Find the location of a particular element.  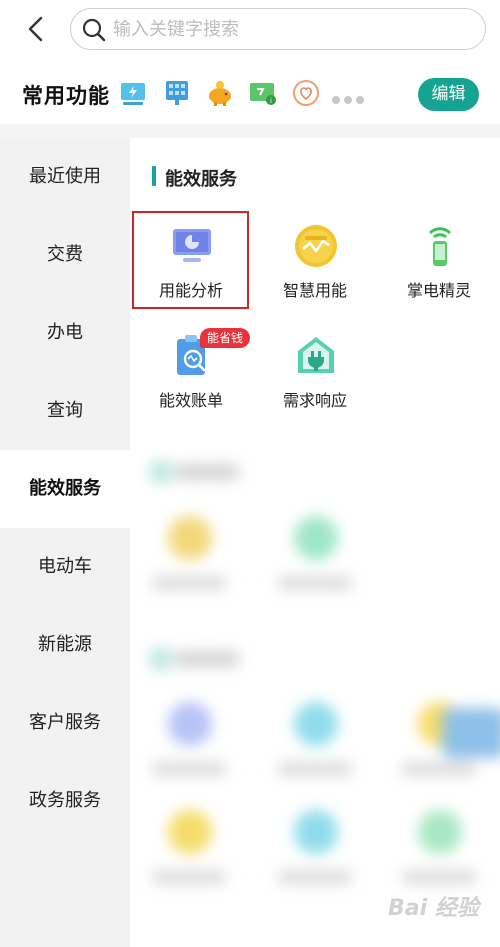

more-shortcuts is located at coordinates (352, 96).